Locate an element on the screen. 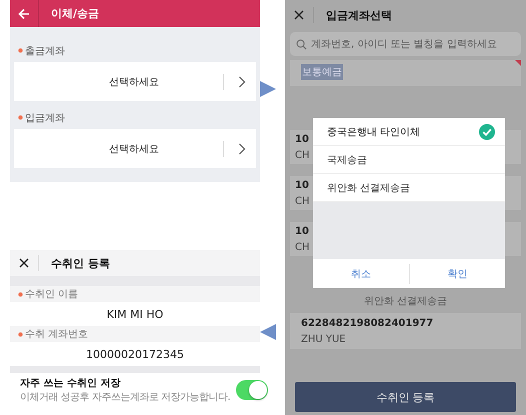  left-triangle-icon is located at coordinates (268, 332).